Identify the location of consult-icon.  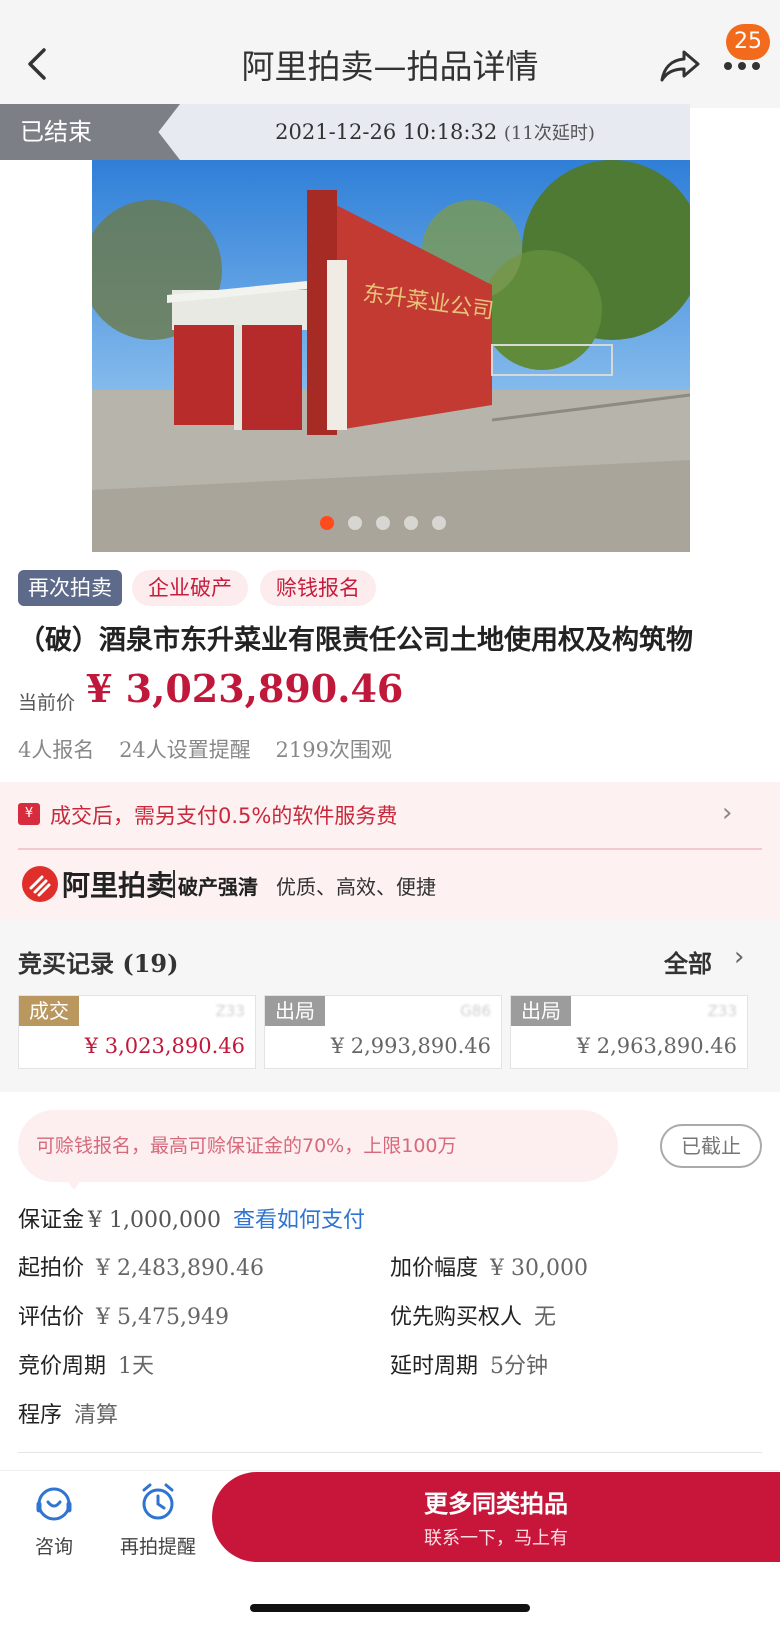
(54, 1504).